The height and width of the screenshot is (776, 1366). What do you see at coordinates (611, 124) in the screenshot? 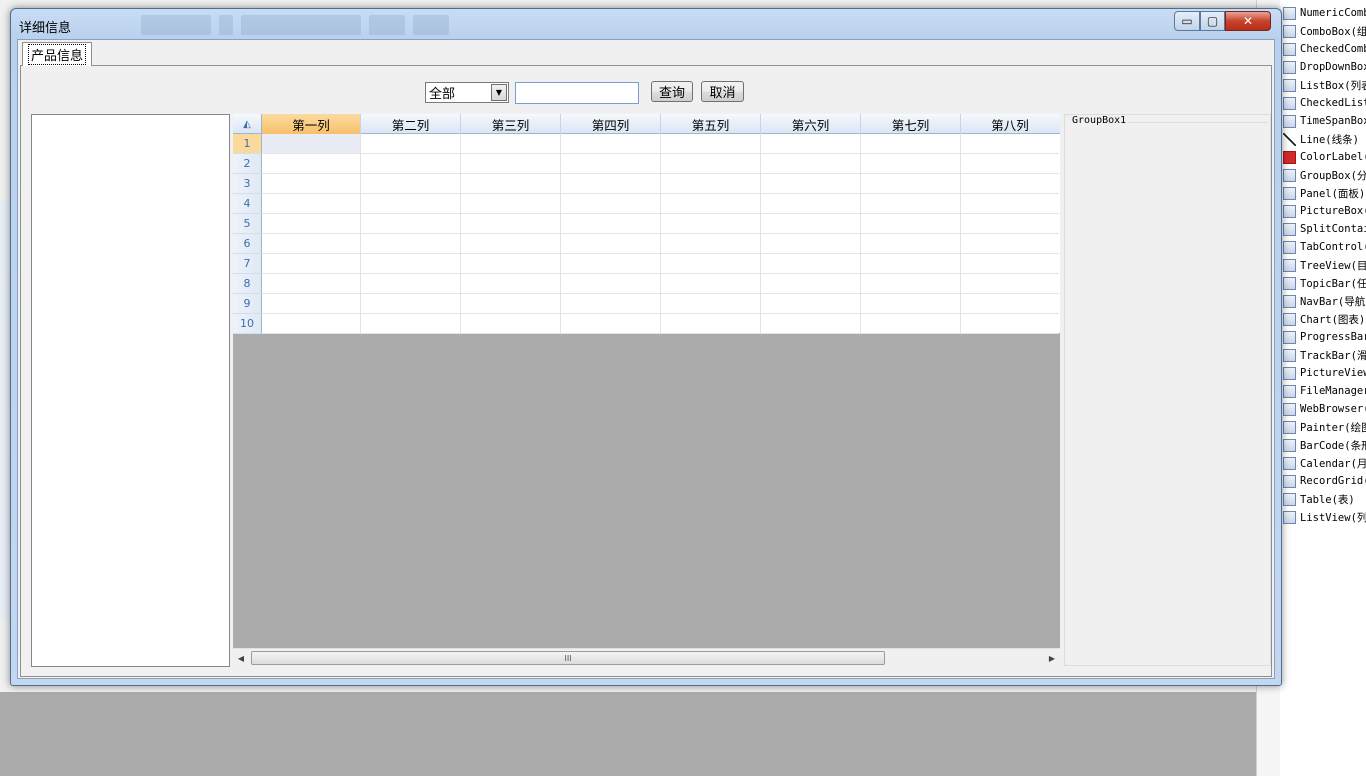
I see `column-header: 第四列` at bounding box center [611, 124].